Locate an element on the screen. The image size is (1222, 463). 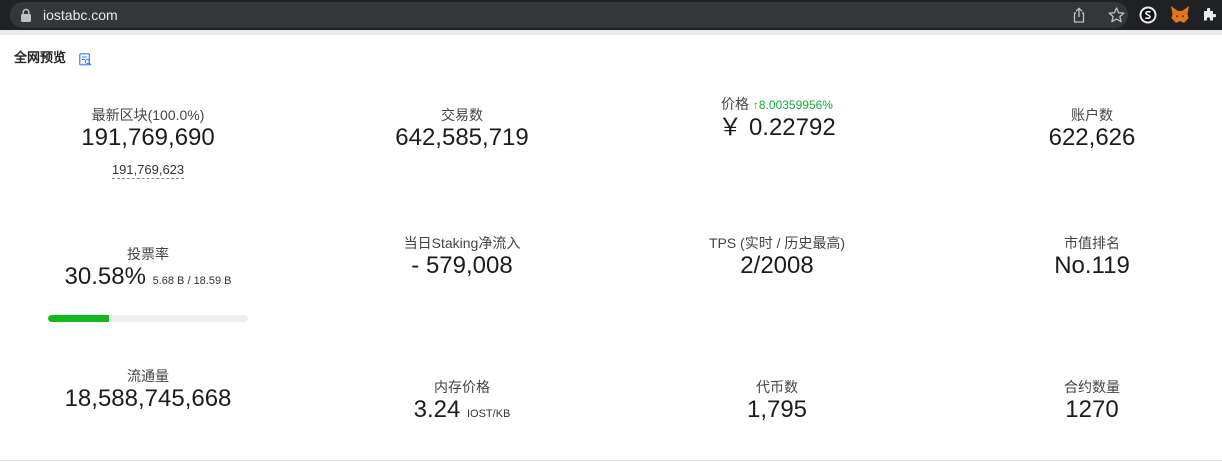
stat-label: 当日Staking净流入 is located at coordinates (462, 243).